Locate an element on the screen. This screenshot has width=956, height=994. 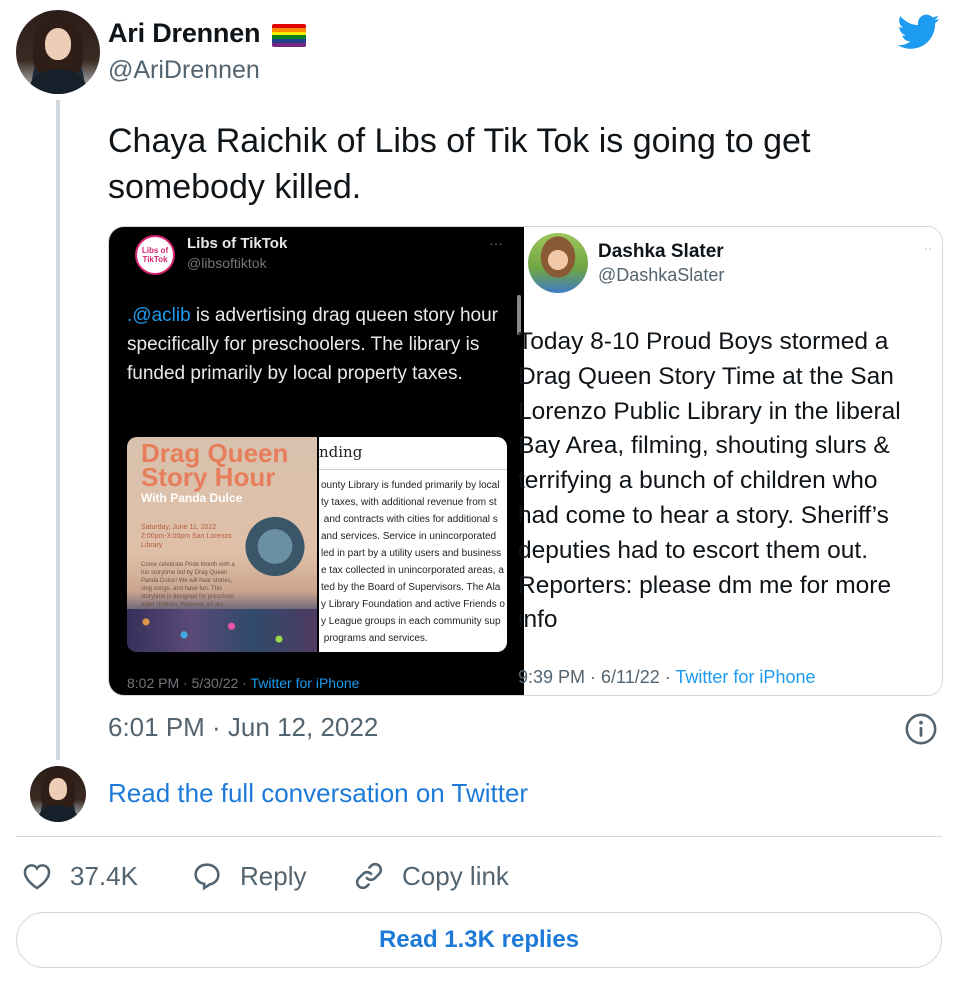
info-icon is located at coordinates (921, 729).